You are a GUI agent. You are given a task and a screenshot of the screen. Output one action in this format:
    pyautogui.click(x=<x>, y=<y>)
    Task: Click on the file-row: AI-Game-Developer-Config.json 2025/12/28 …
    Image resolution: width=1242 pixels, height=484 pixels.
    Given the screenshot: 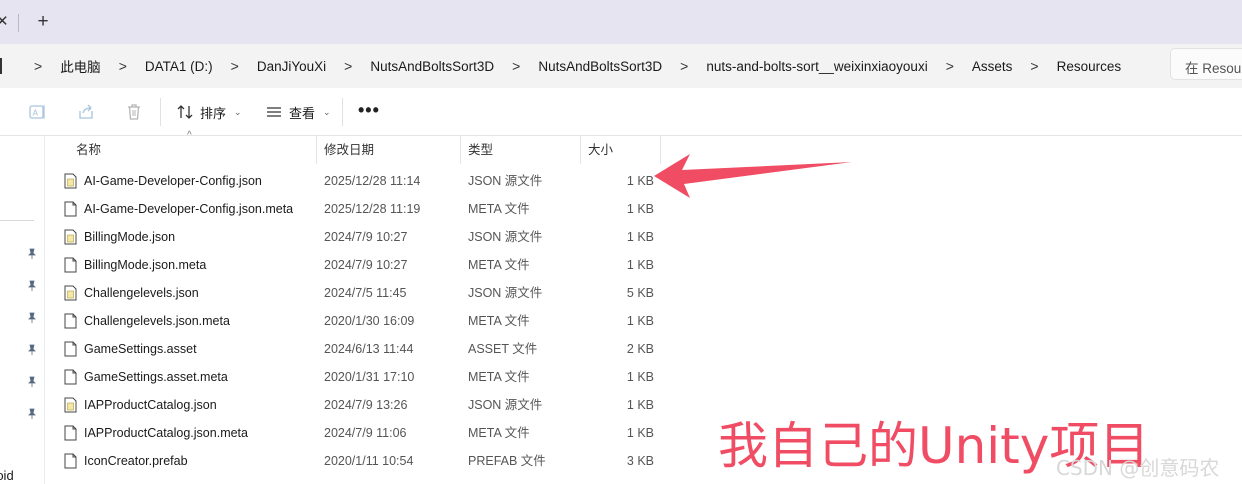 What is the action you would take?
    pyautogui.click(x=354, y=181)
    